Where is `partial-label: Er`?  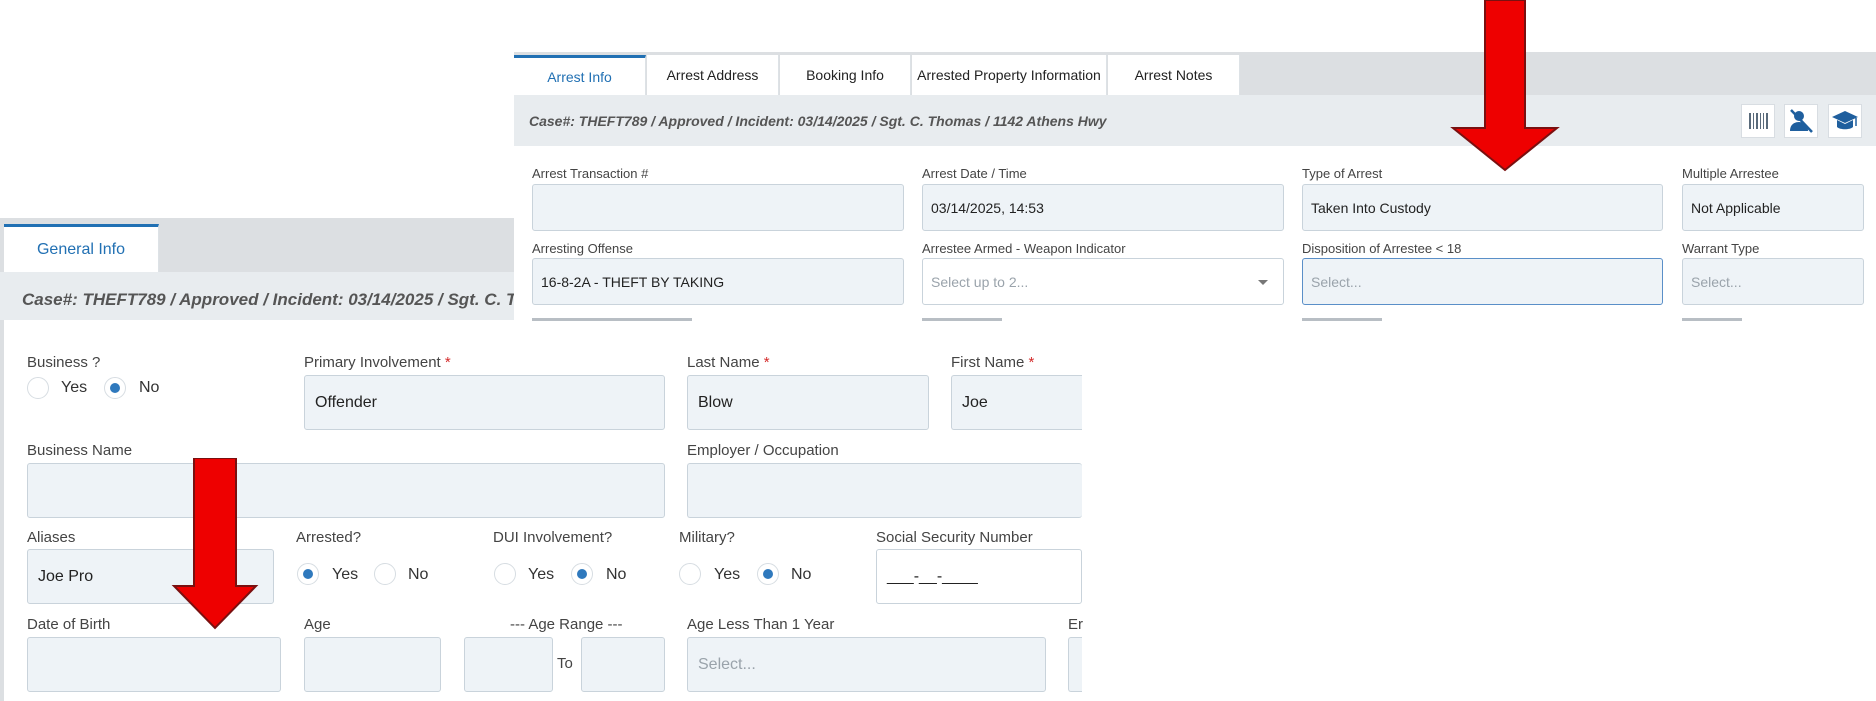
partial-label: Er is located at coordinates (1075, 624).